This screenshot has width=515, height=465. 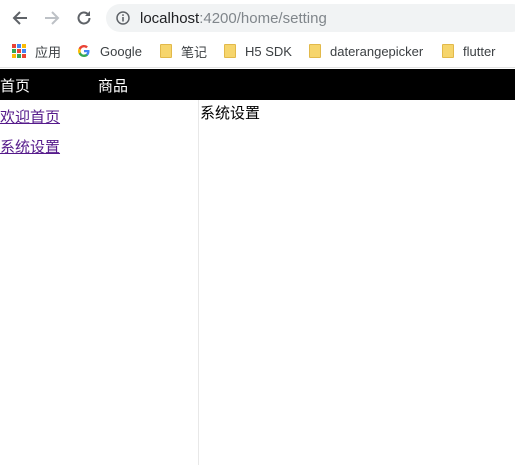 I want to click on url-text: localhost:4200/home/setting, so click(x=233, y=18).